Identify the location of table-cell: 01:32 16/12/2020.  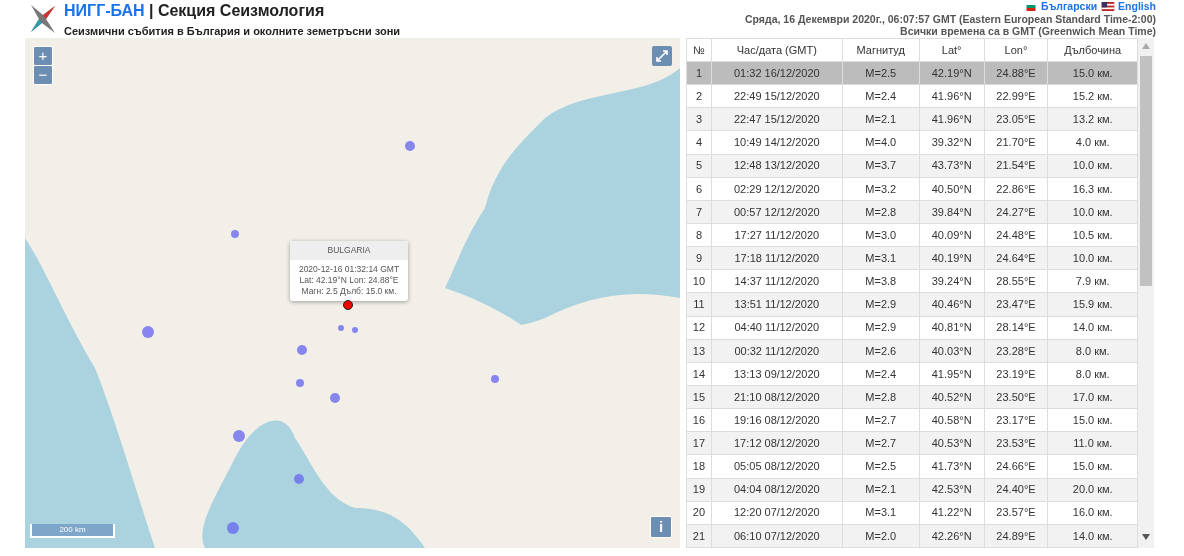
(777, 73).